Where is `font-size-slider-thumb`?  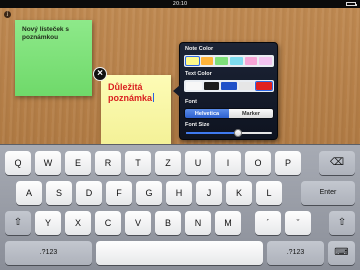 font-size-slider-thumb is located at coordinates (237, 133).